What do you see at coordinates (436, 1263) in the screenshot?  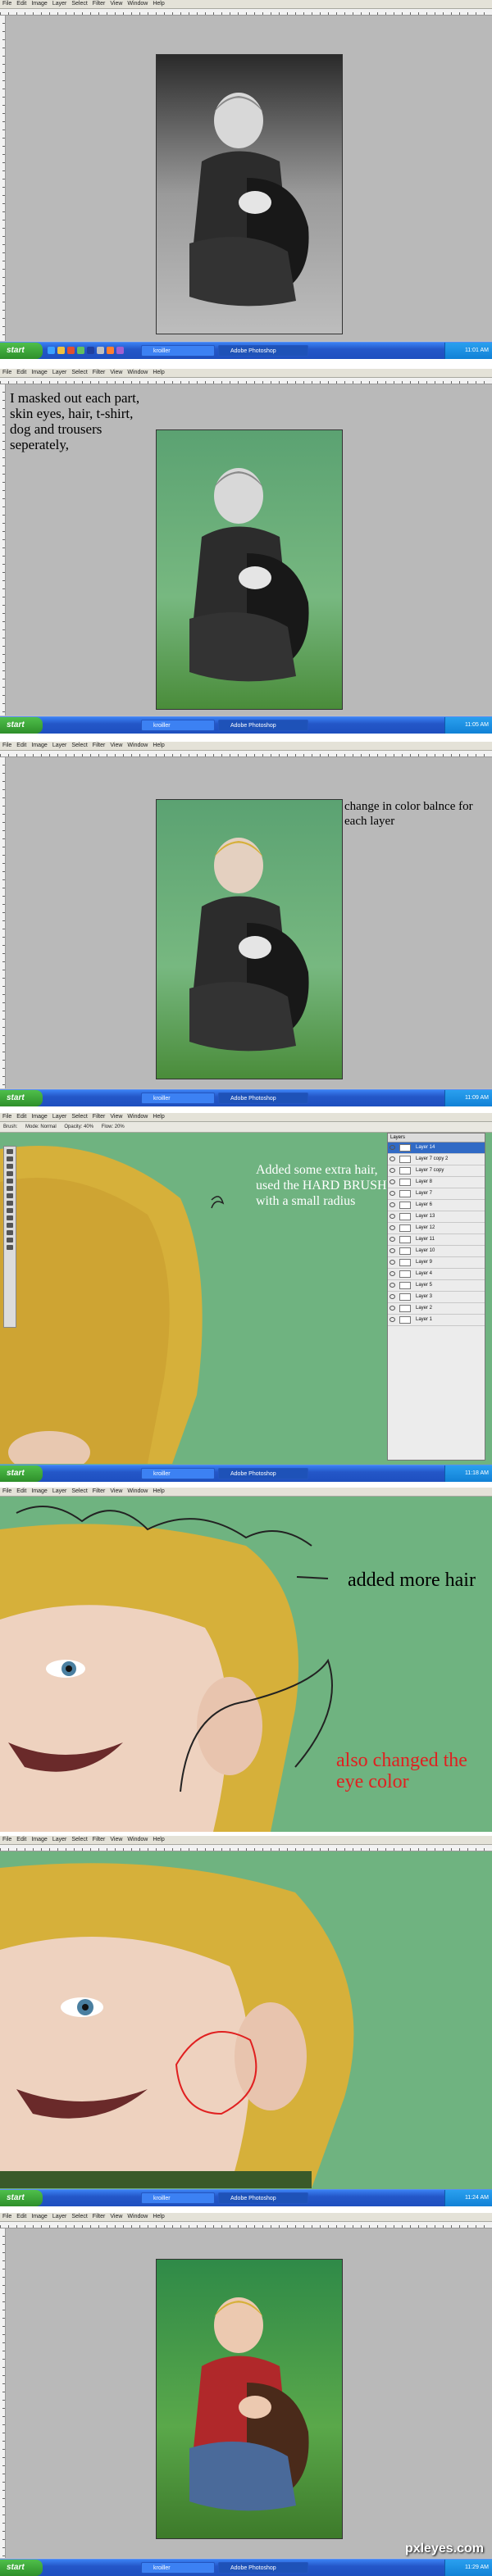 I see `layer-row: Layer 9` at bounding box center [436, 1263].